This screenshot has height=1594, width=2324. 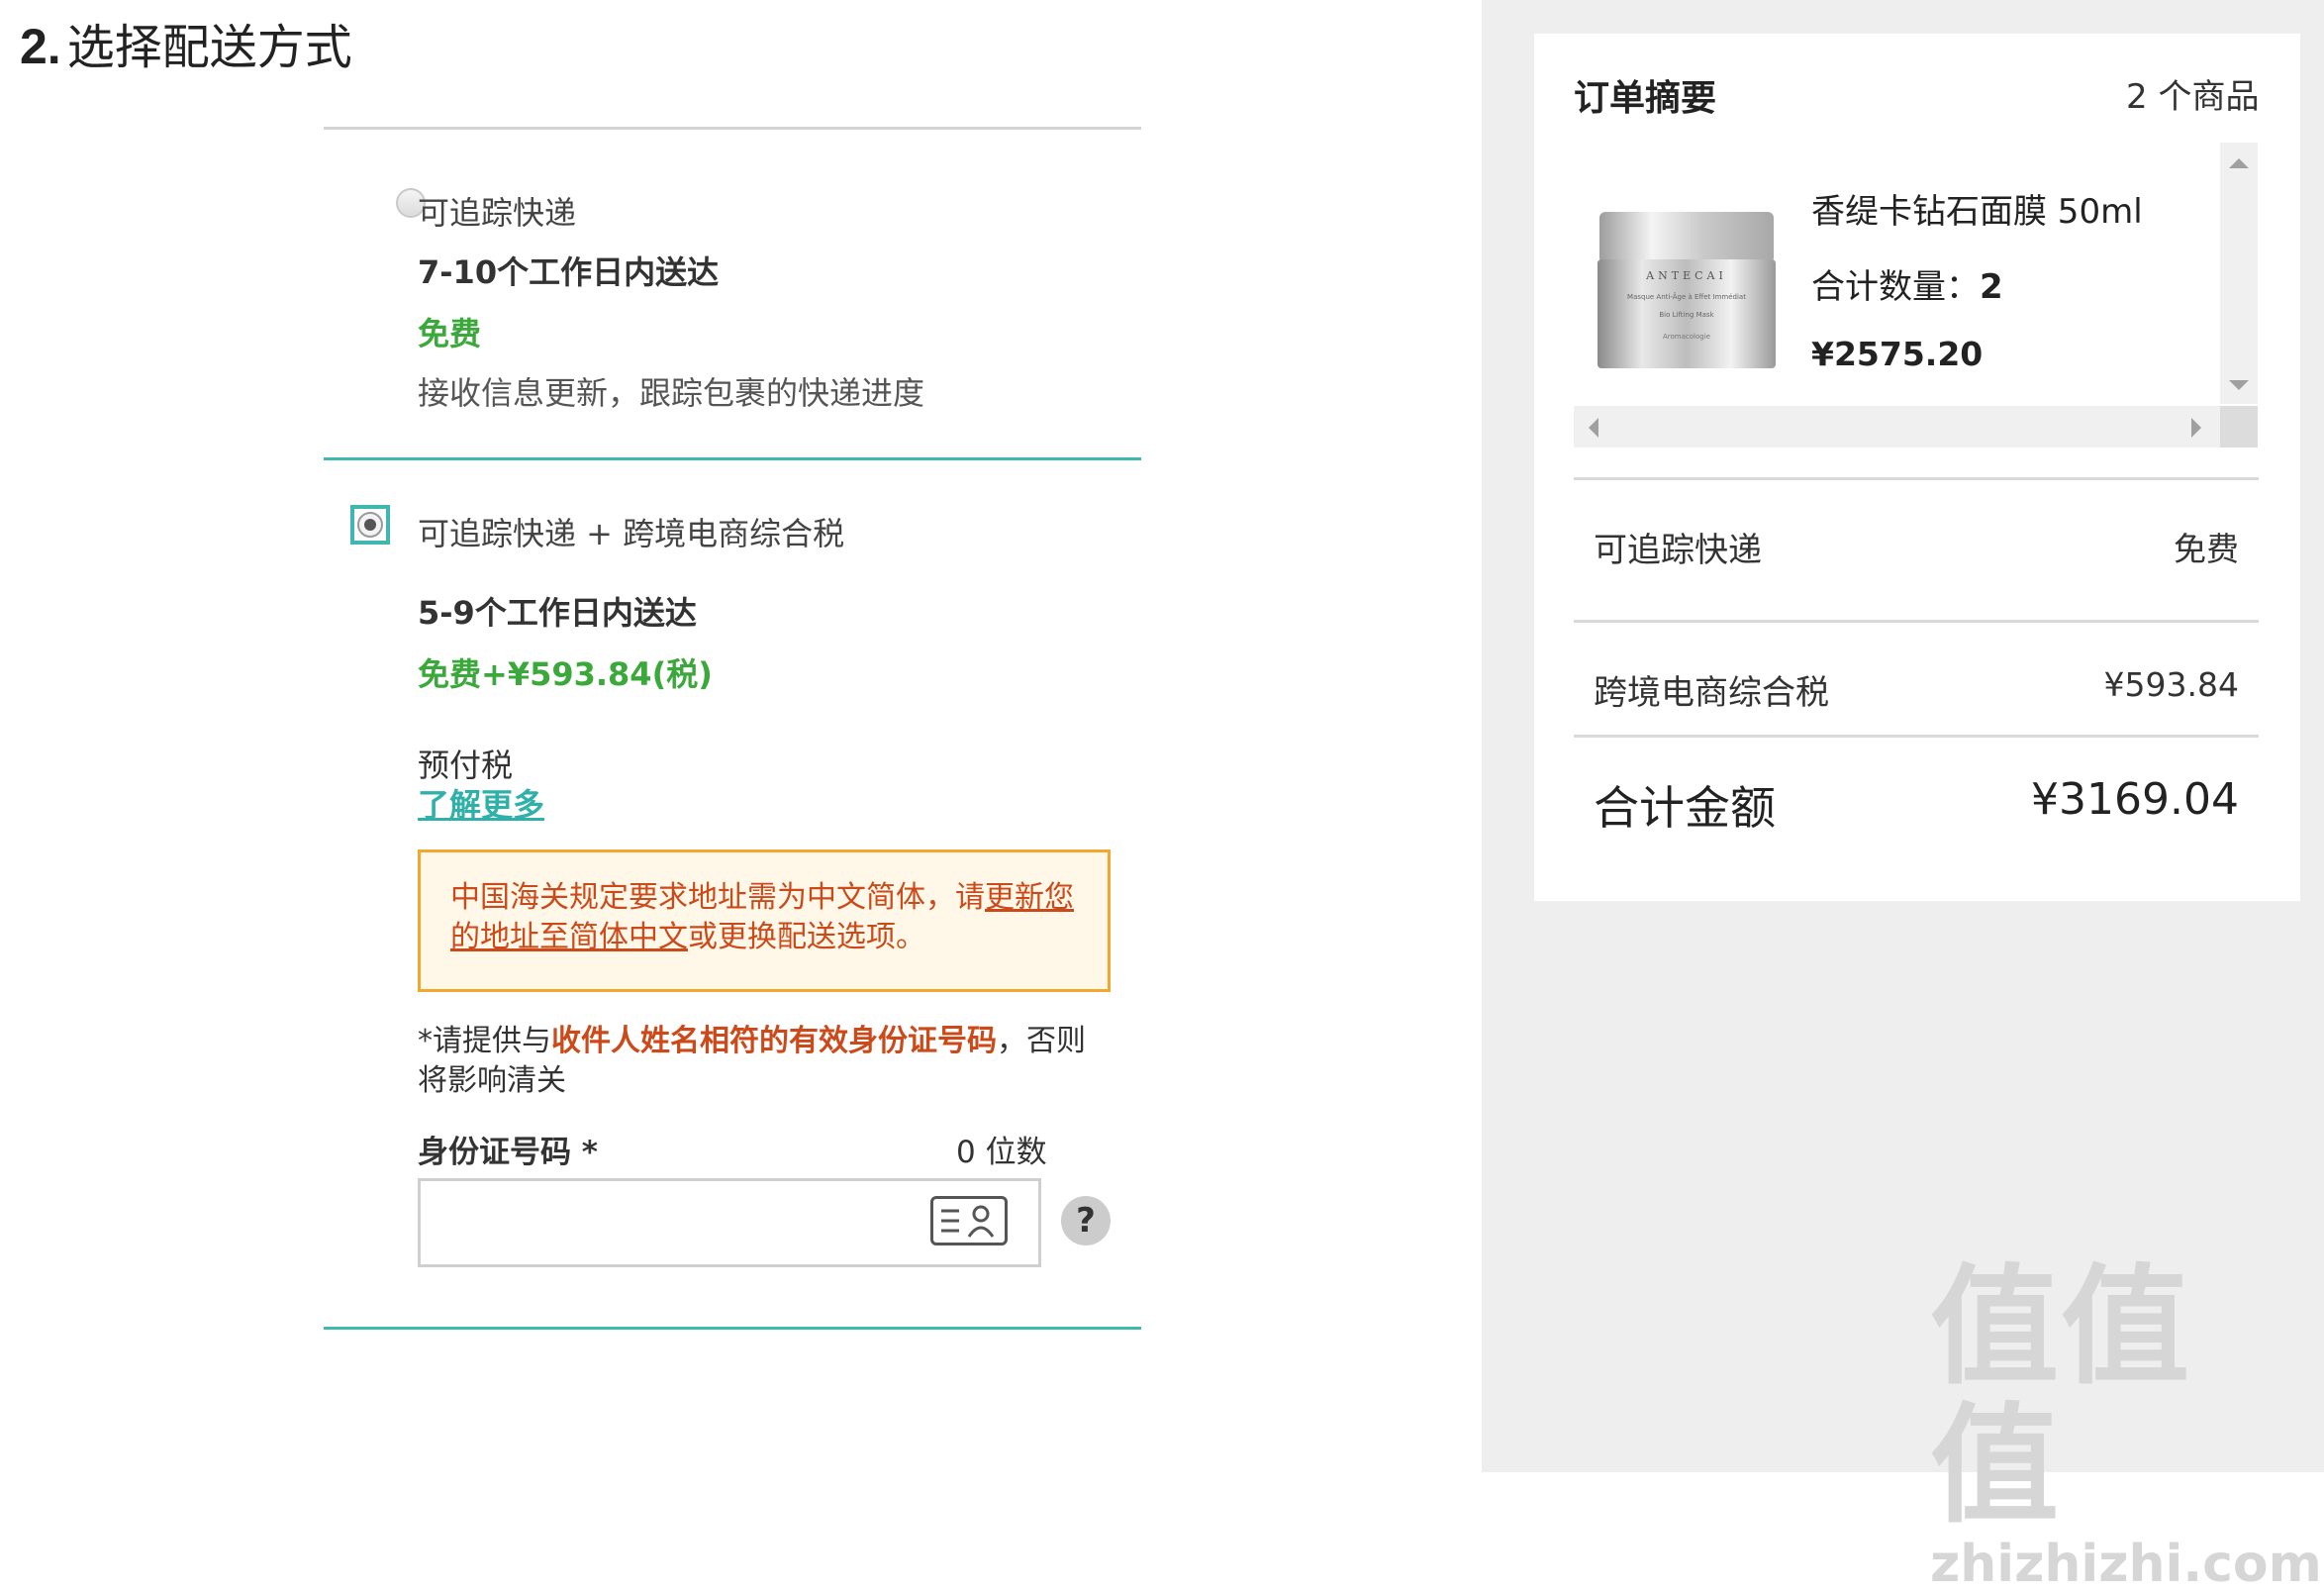 I want to click on jar-text-2: Masque Anti-Âge à Effet Immédiat, so click(x=1686, y=297).